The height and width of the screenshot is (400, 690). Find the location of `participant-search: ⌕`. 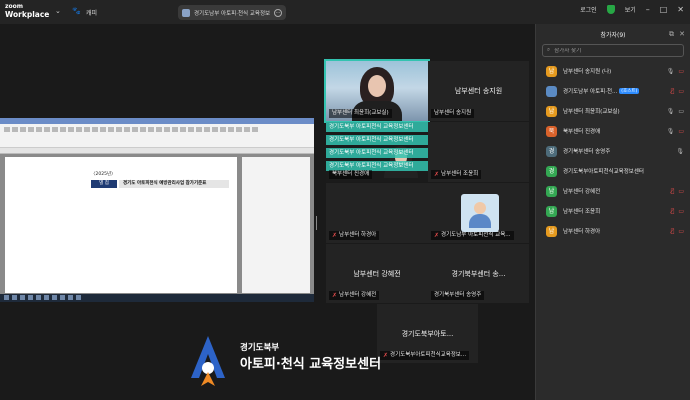

participant-search: ⌕ is located at coordinates (613, 50).